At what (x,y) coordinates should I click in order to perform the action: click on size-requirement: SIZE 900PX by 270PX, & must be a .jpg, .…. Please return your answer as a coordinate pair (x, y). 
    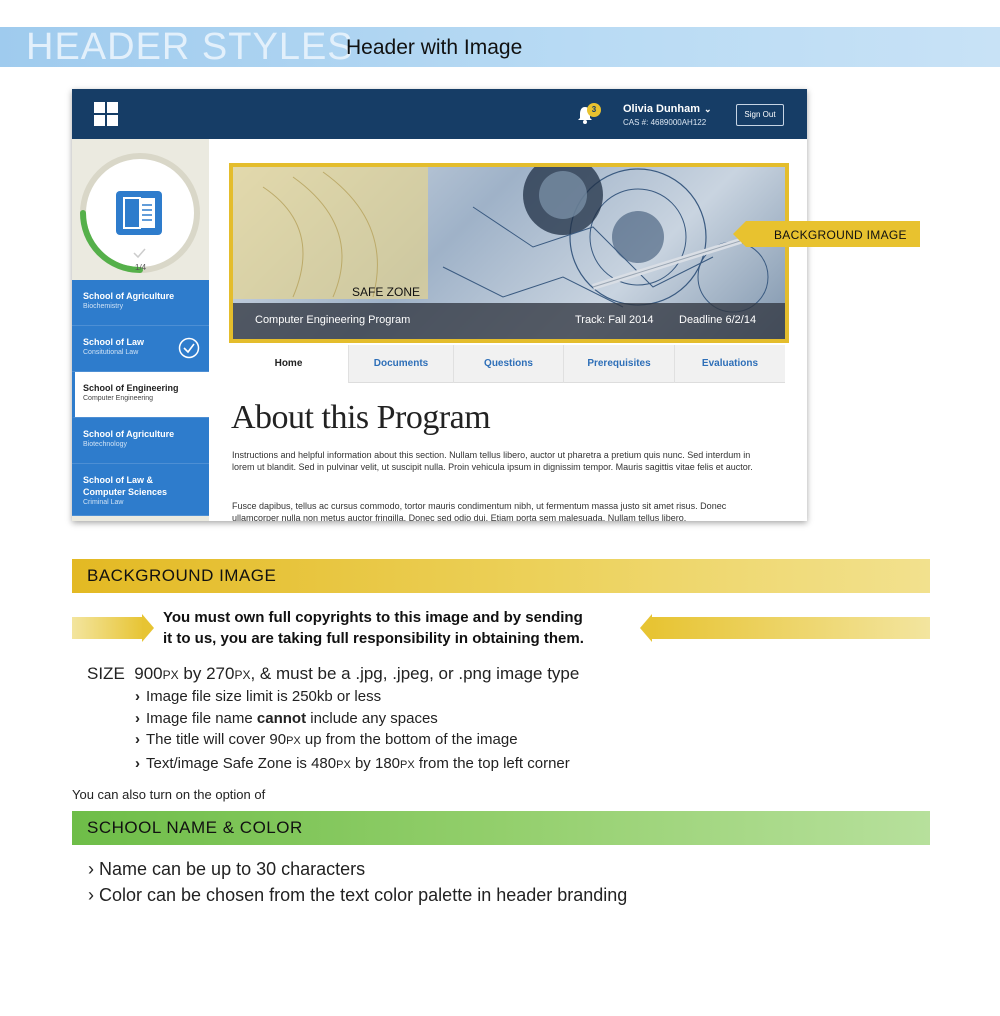
    Looking at the image, I should click on (333, 674).